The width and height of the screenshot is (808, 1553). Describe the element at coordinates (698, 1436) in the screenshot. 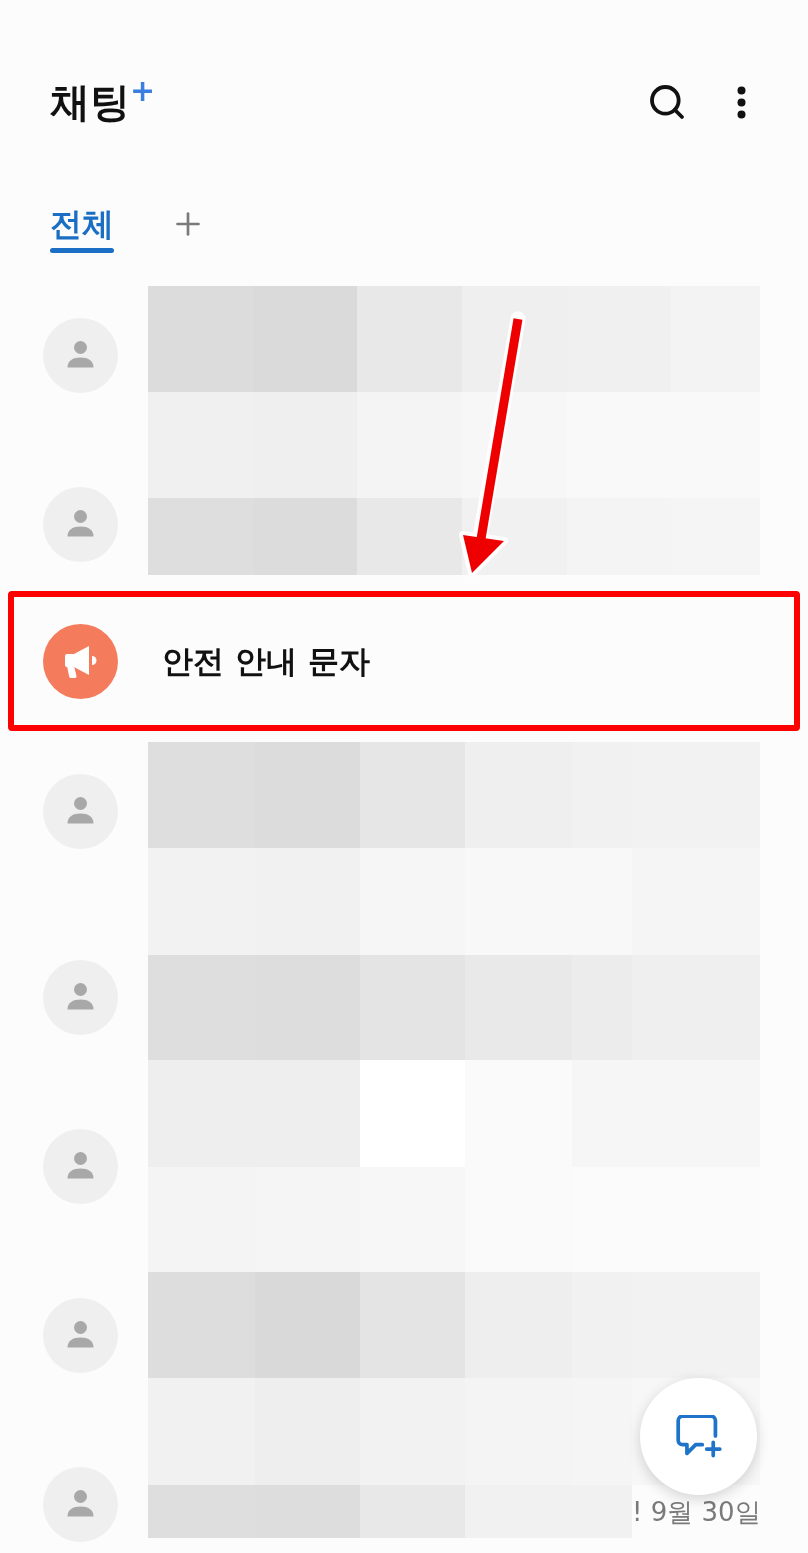

I see `chat-plus-icon` at that location.